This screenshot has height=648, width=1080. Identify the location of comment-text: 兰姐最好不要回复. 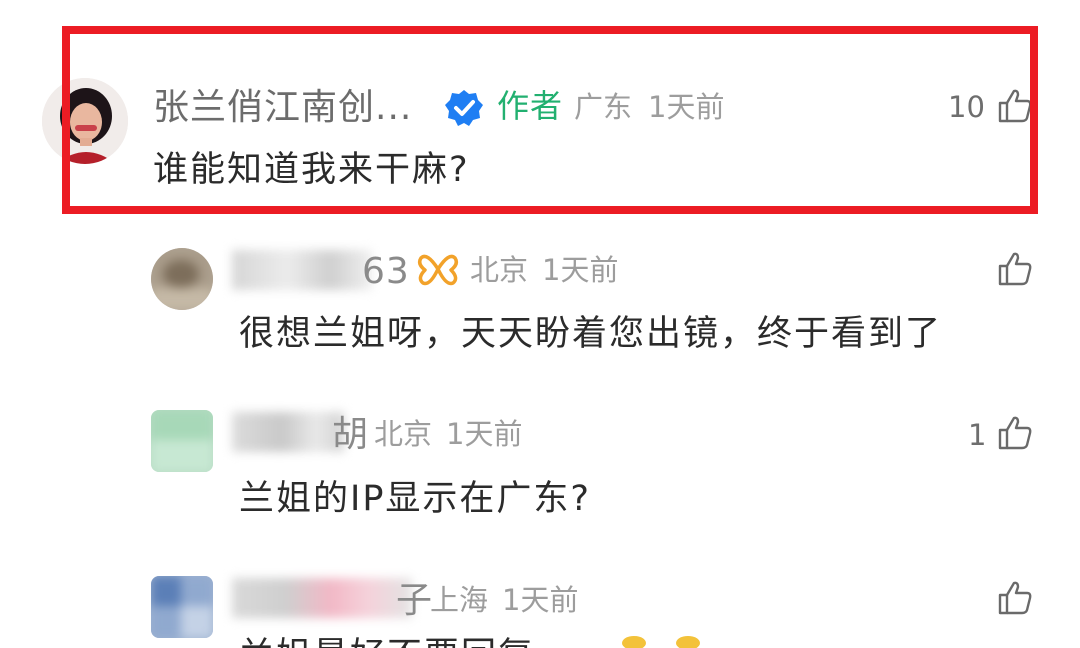
(387, 641).